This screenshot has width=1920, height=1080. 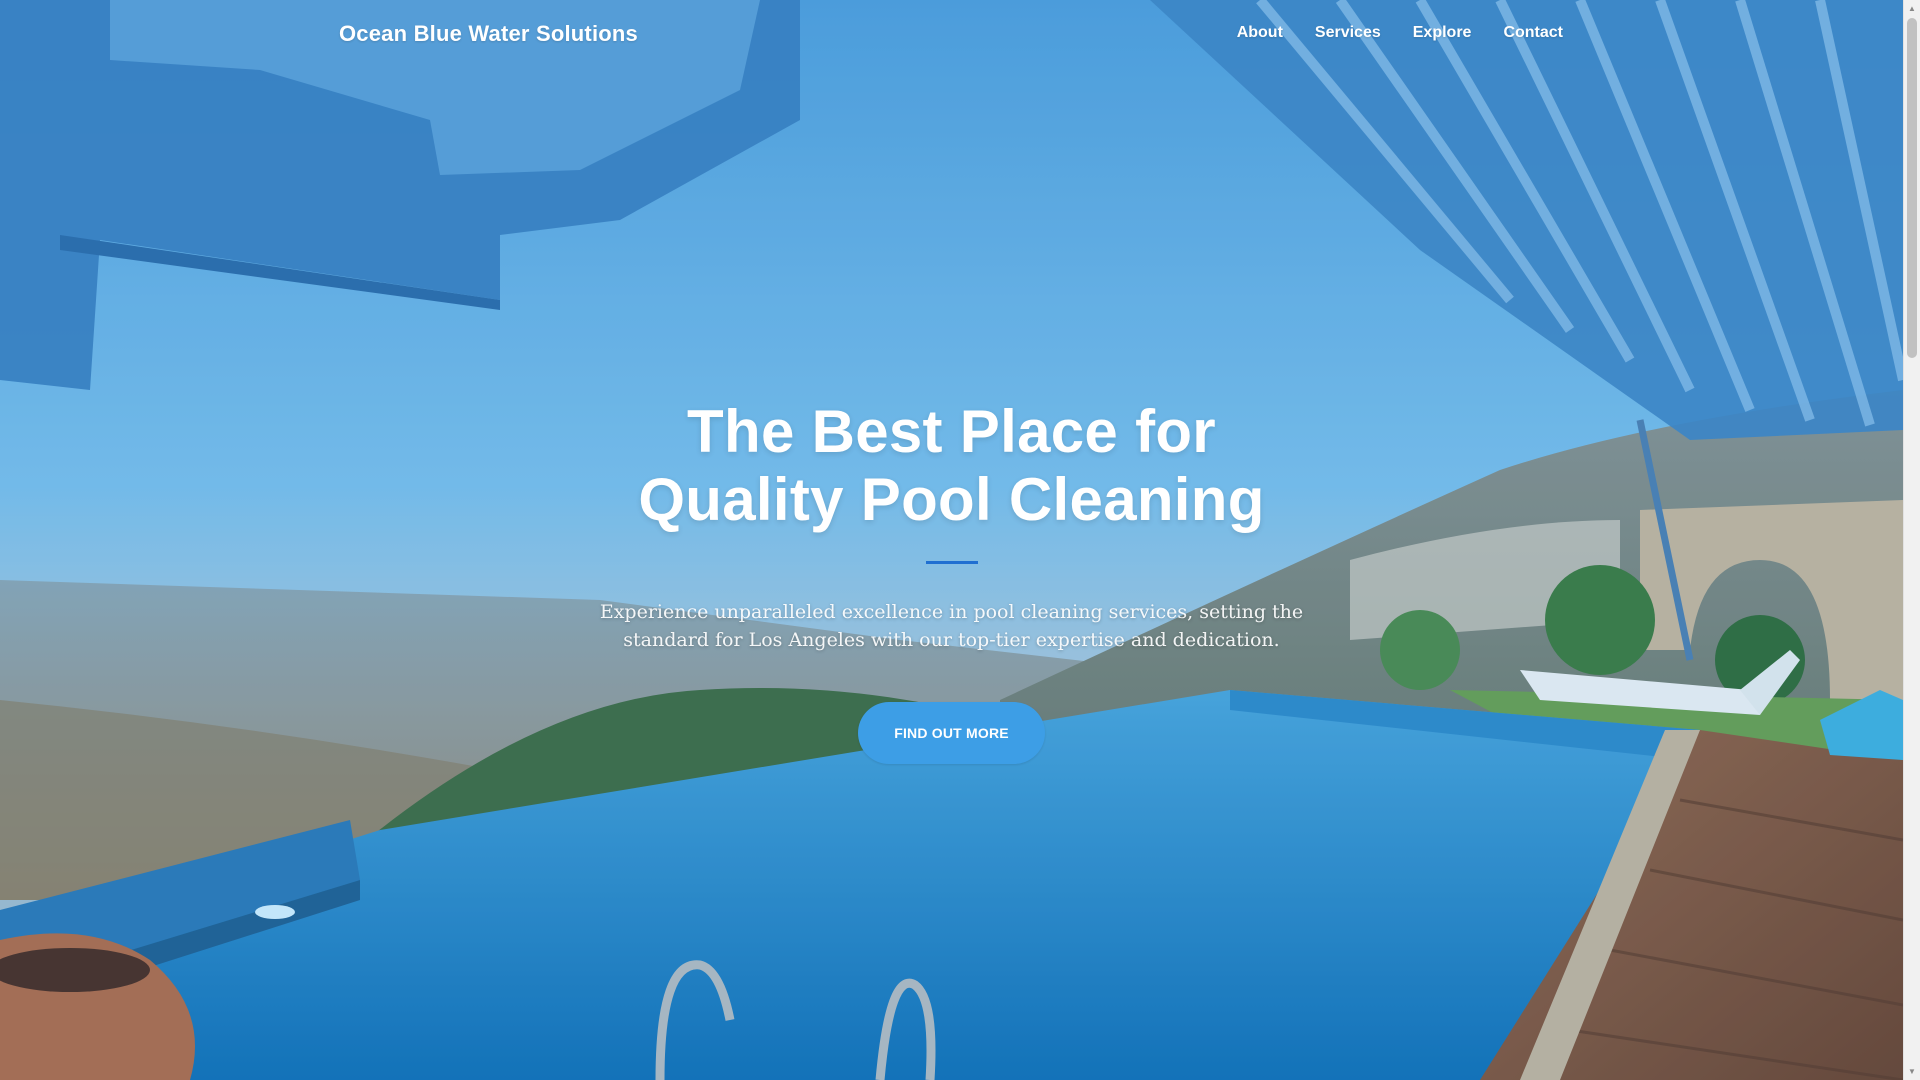 What do you see at coordinates (1442, 33) in the screenshot?
I see `nav-link-explore: Explore` at bounding box center [1442, 33].